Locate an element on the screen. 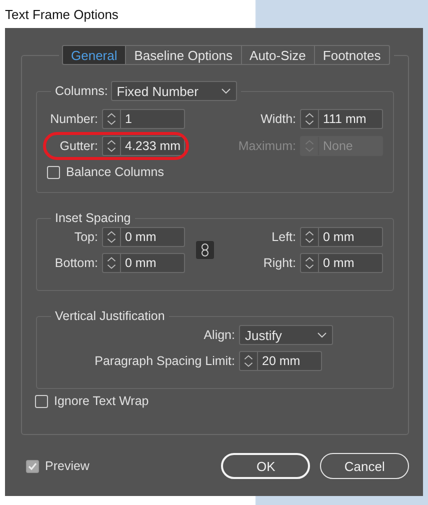 The width and height of the screenshot is (428, 505). field-label: Paragraph Spacing Limit: is located at coordinates (165, 361).